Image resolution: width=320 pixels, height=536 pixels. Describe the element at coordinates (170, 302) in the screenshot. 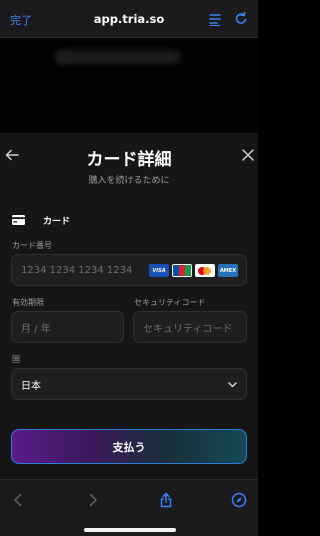

I see `cvc-label: セキュリティコード` at that location.